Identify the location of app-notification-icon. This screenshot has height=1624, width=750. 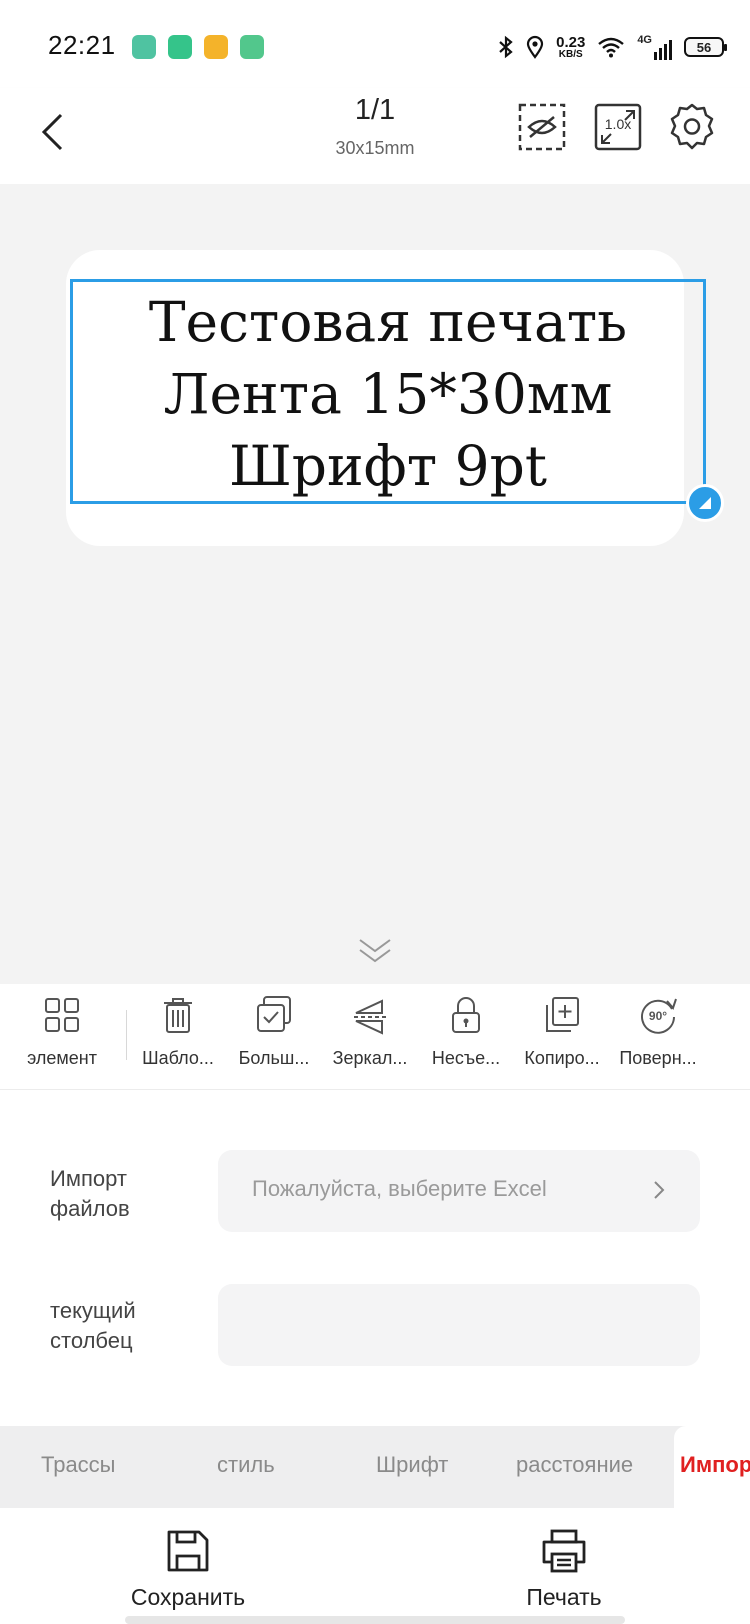
(144, 47).